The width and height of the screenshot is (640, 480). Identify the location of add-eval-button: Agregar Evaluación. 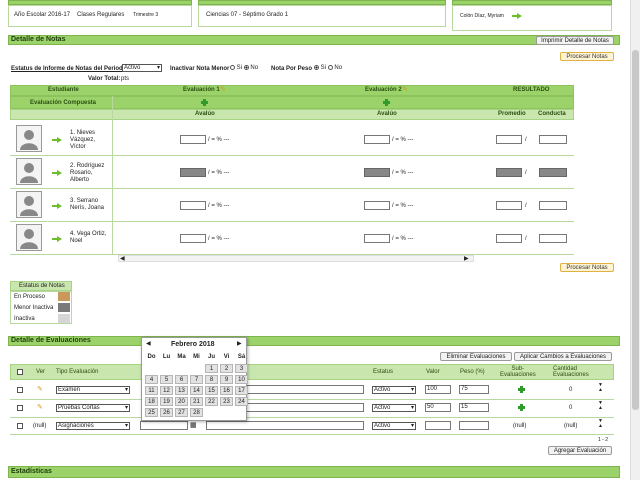
(580, 450).